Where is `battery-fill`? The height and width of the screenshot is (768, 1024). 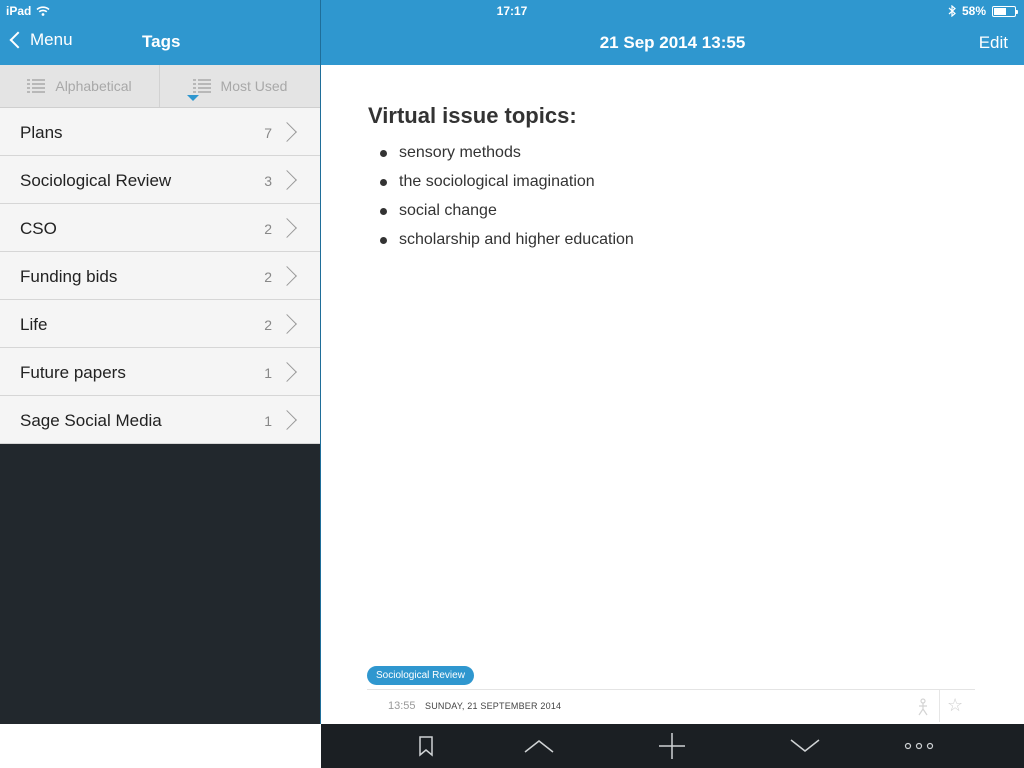 battery-fill is located at coordinates (1000, 11).